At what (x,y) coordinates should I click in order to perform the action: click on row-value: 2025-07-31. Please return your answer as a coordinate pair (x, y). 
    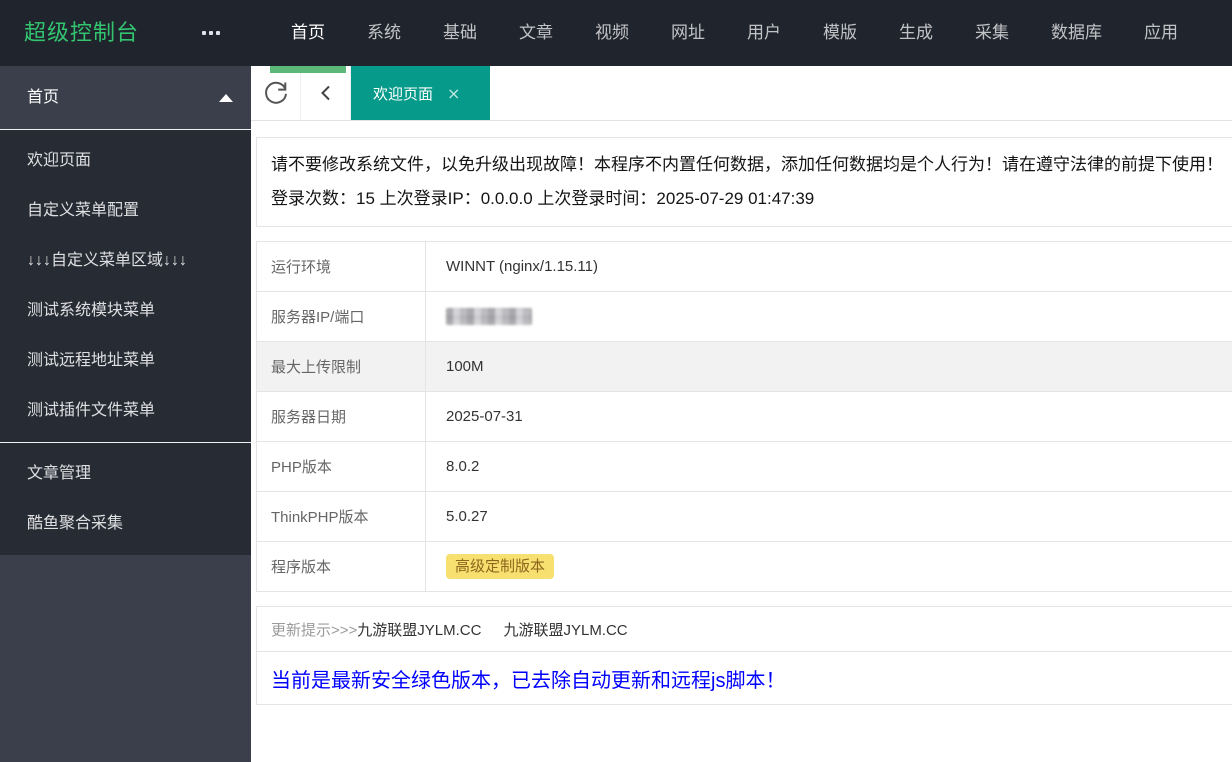
    Looking at the image, I should click on (484, 416).